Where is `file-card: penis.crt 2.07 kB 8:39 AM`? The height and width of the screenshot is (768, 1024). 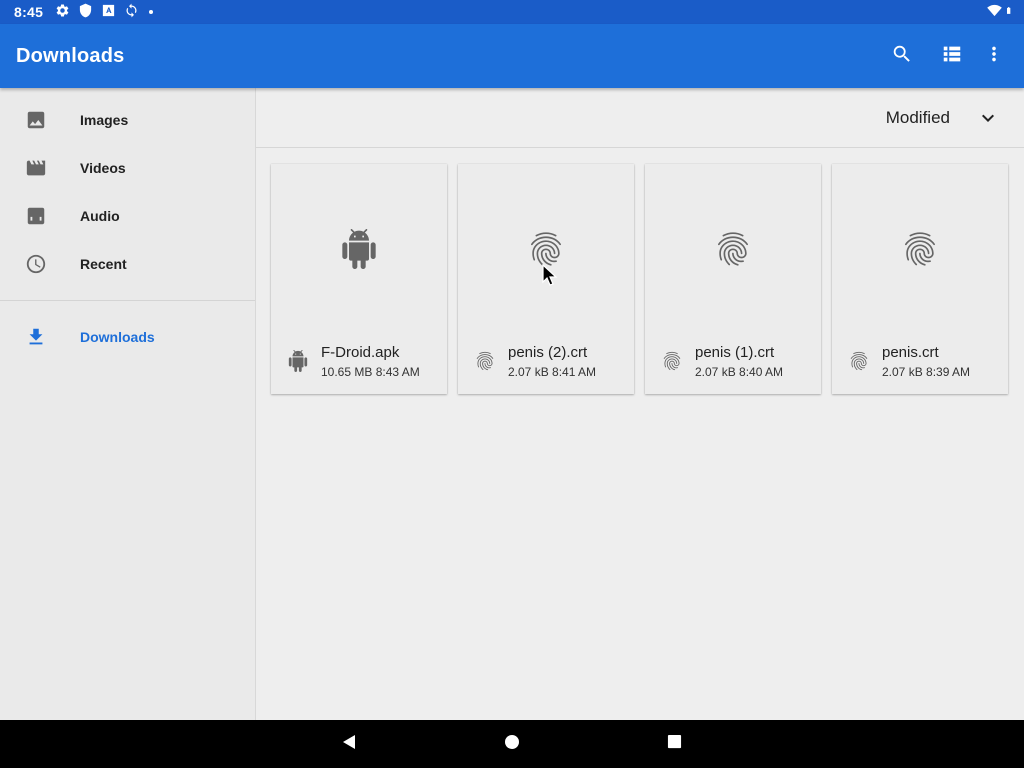
file-card: penis.crt 2.07 kB 8:39 AM is located at coordinates (920, 279).